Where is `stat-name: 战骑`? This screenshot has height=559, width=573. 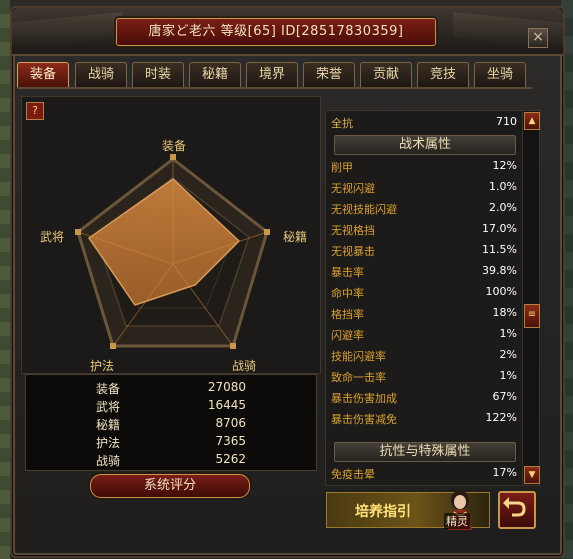
stat-name: 战骑 is located at coordinates (108, 461).